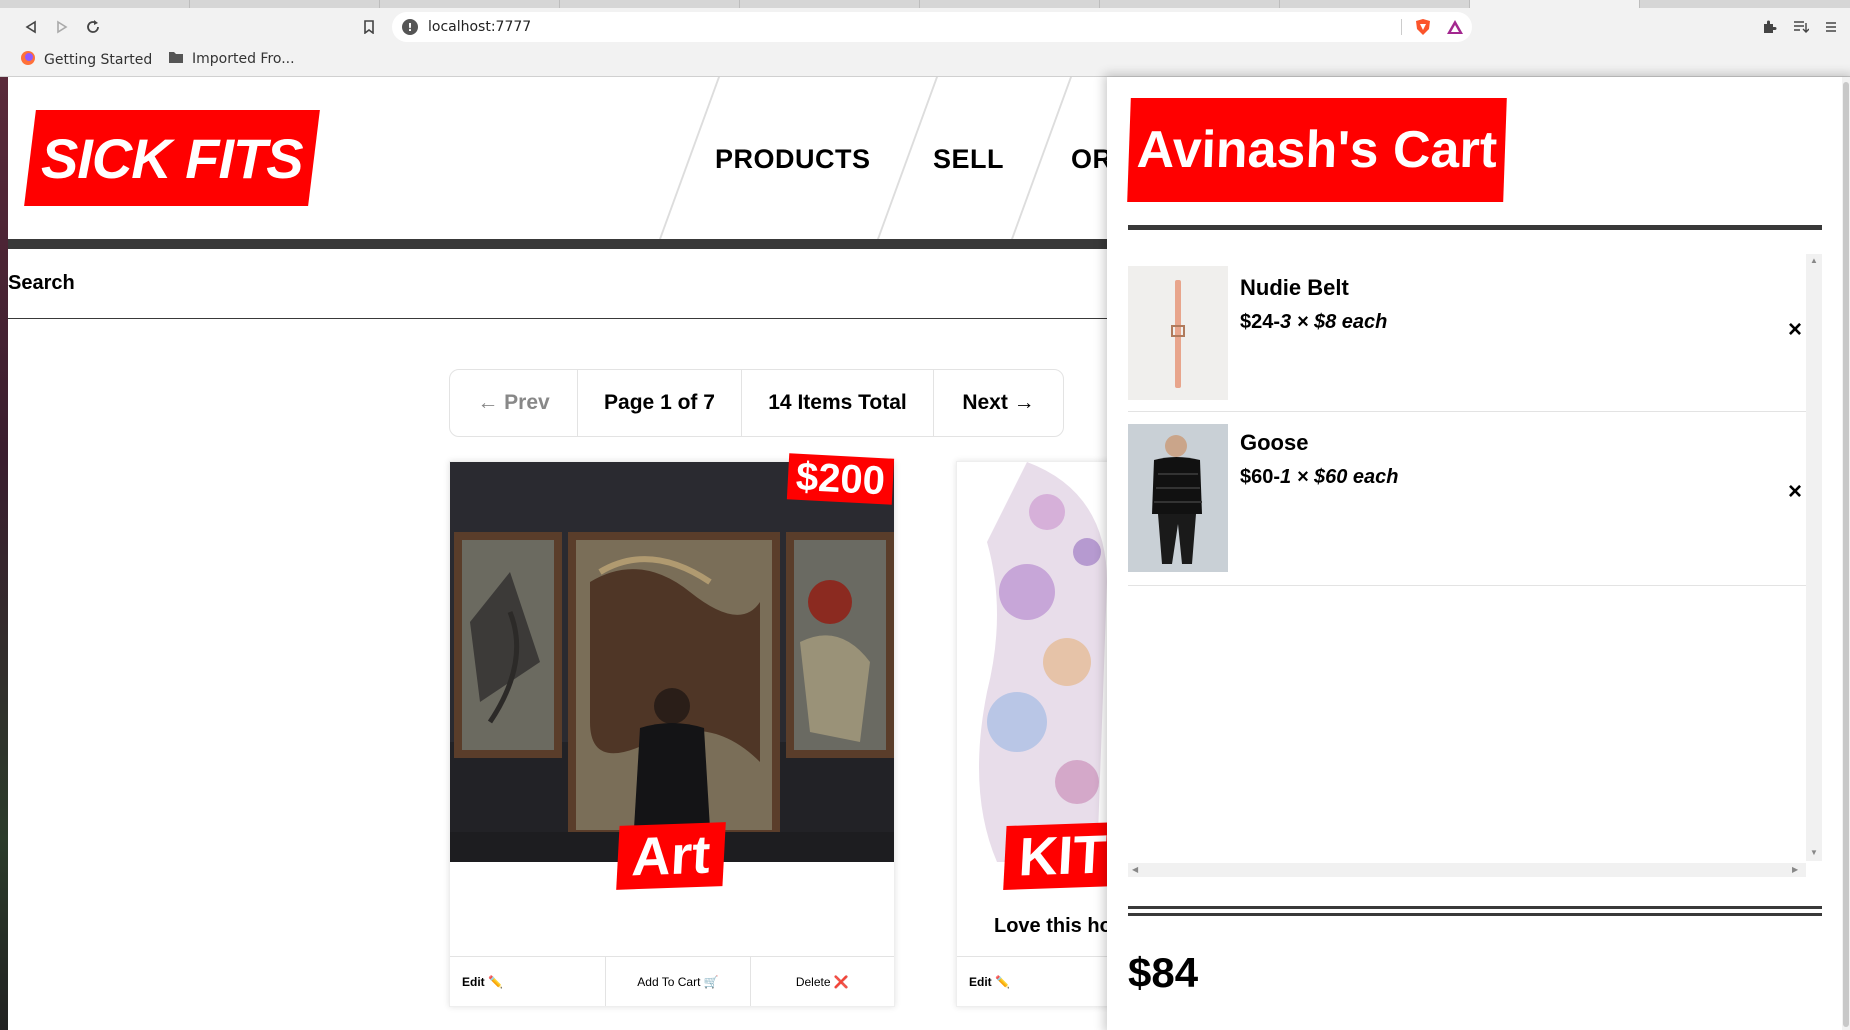 Image resolution: width=1850 pixels, height=1030 pixels. What do you see at coordinates (98, 60) in the screenshot?
I see `bookmark-label: Getting Started` at bounding box center [98, 60].